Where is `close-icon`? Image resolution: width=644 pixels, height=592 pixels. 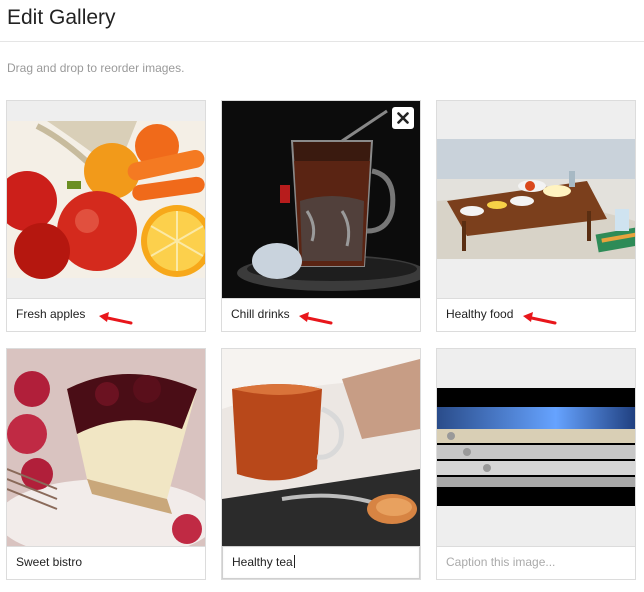 close-icon is located at coordinates (403, 118).